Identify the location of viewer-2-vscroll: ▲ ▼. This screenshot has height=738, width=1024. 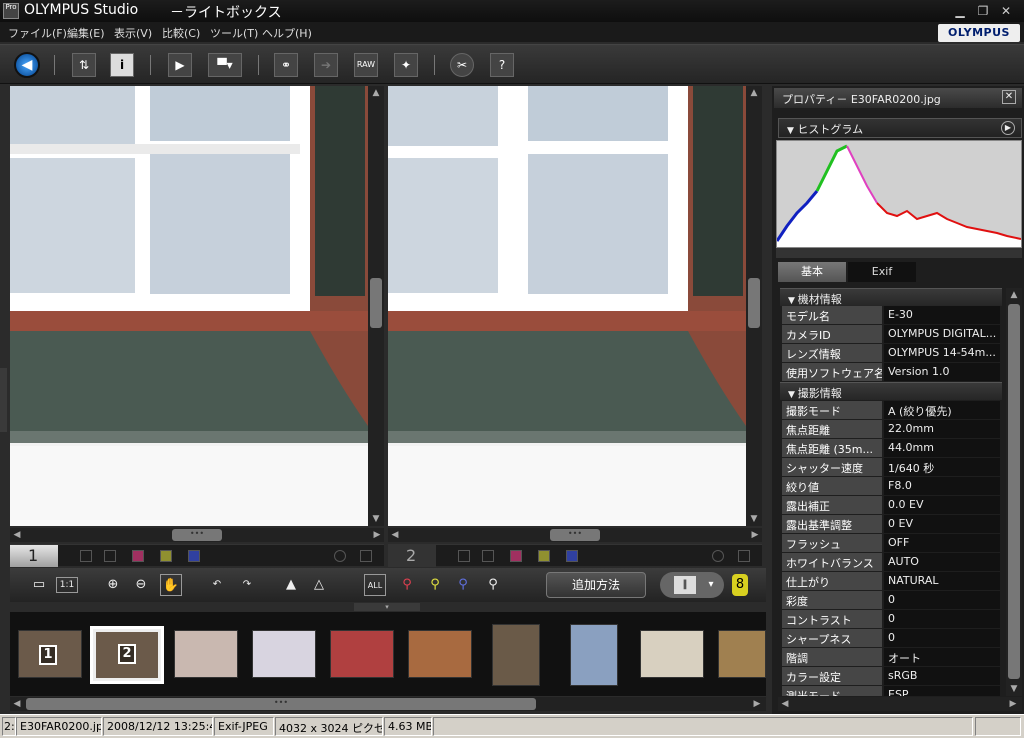
(754, 306).